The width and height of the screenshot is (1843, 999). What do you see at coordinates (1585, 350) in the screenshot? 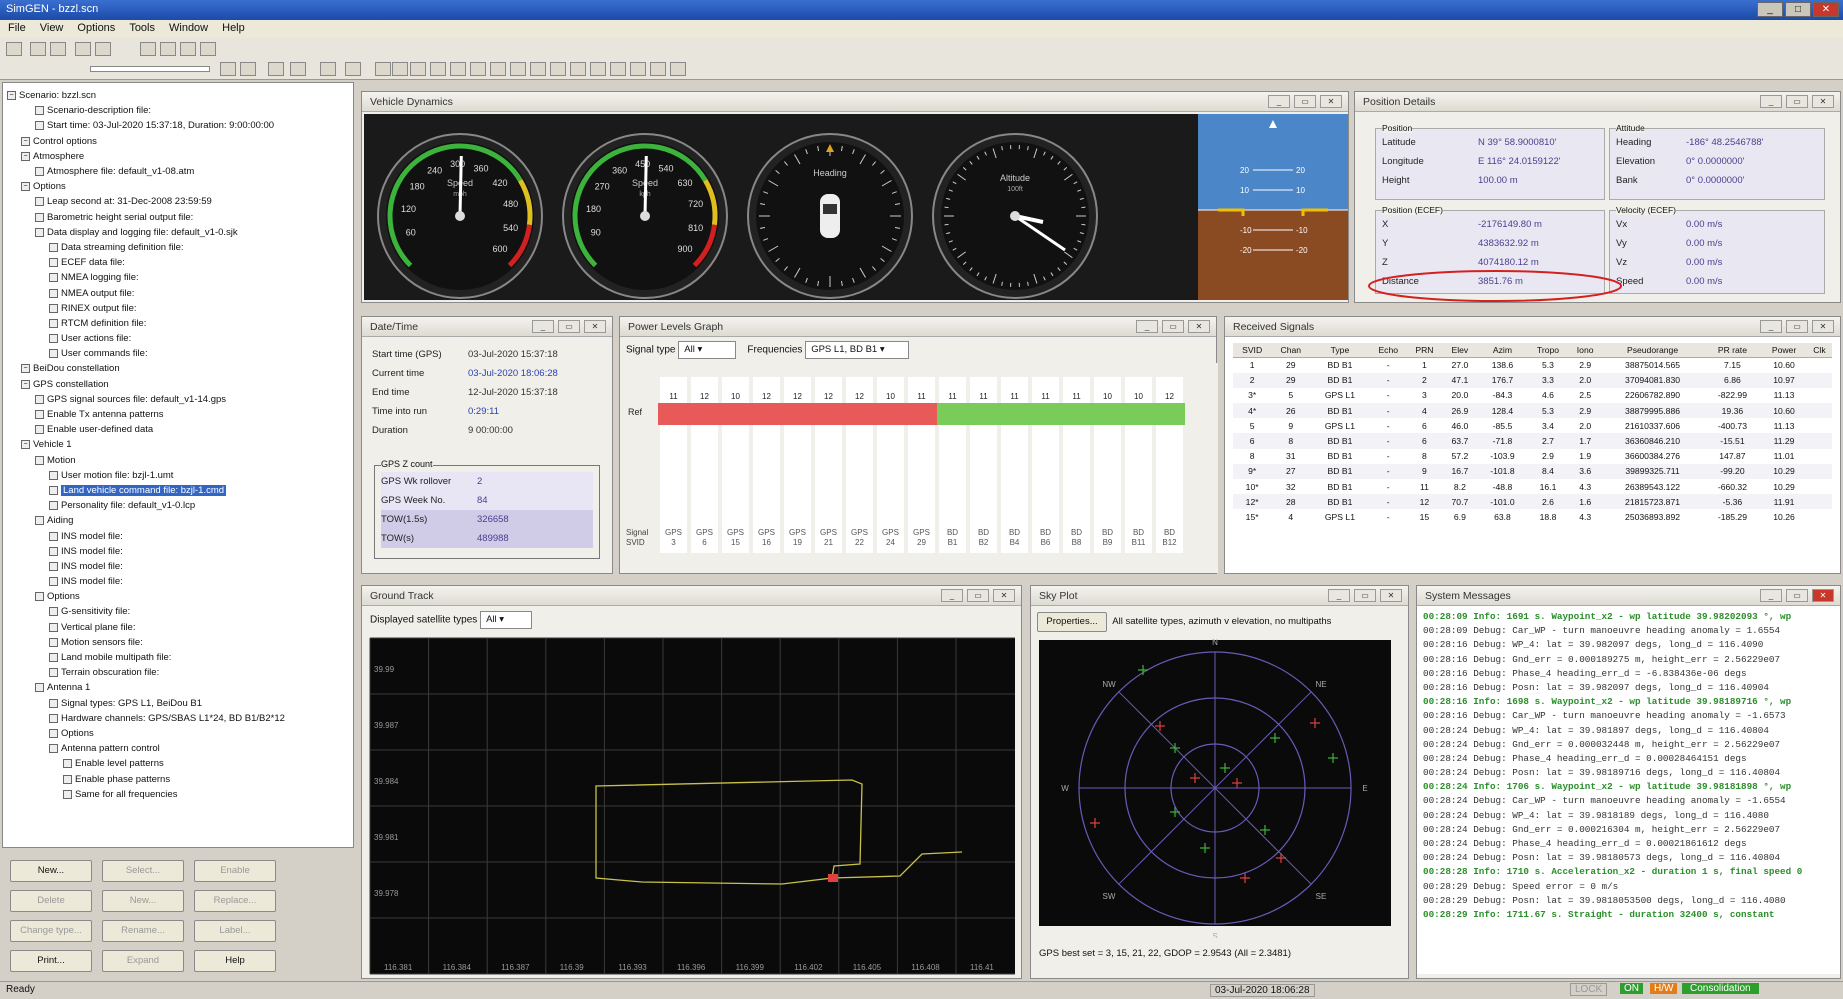
I see `table-header: Iono` at bounding box center [1585, 350].